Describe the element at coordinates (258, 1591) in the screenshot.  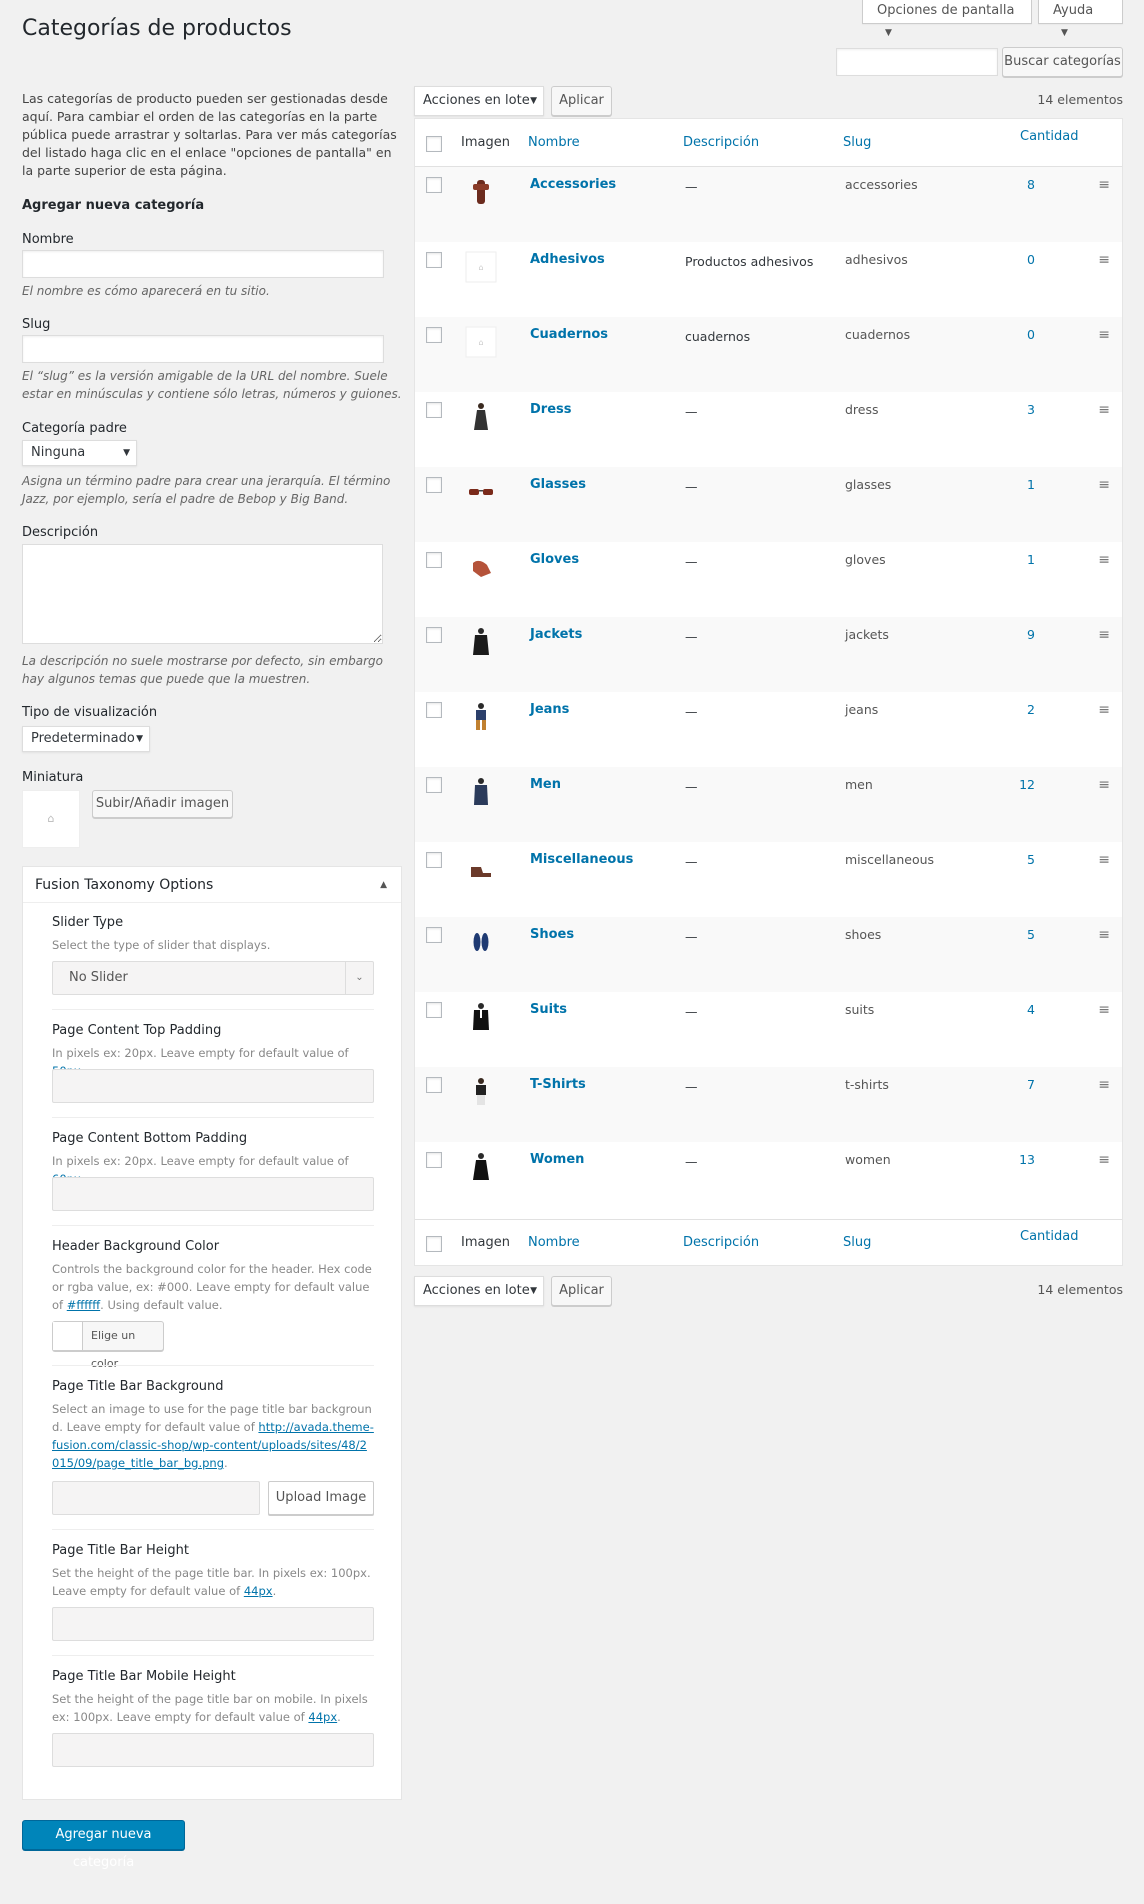
I see `title-bar-height-default-link: 44px` at that location.